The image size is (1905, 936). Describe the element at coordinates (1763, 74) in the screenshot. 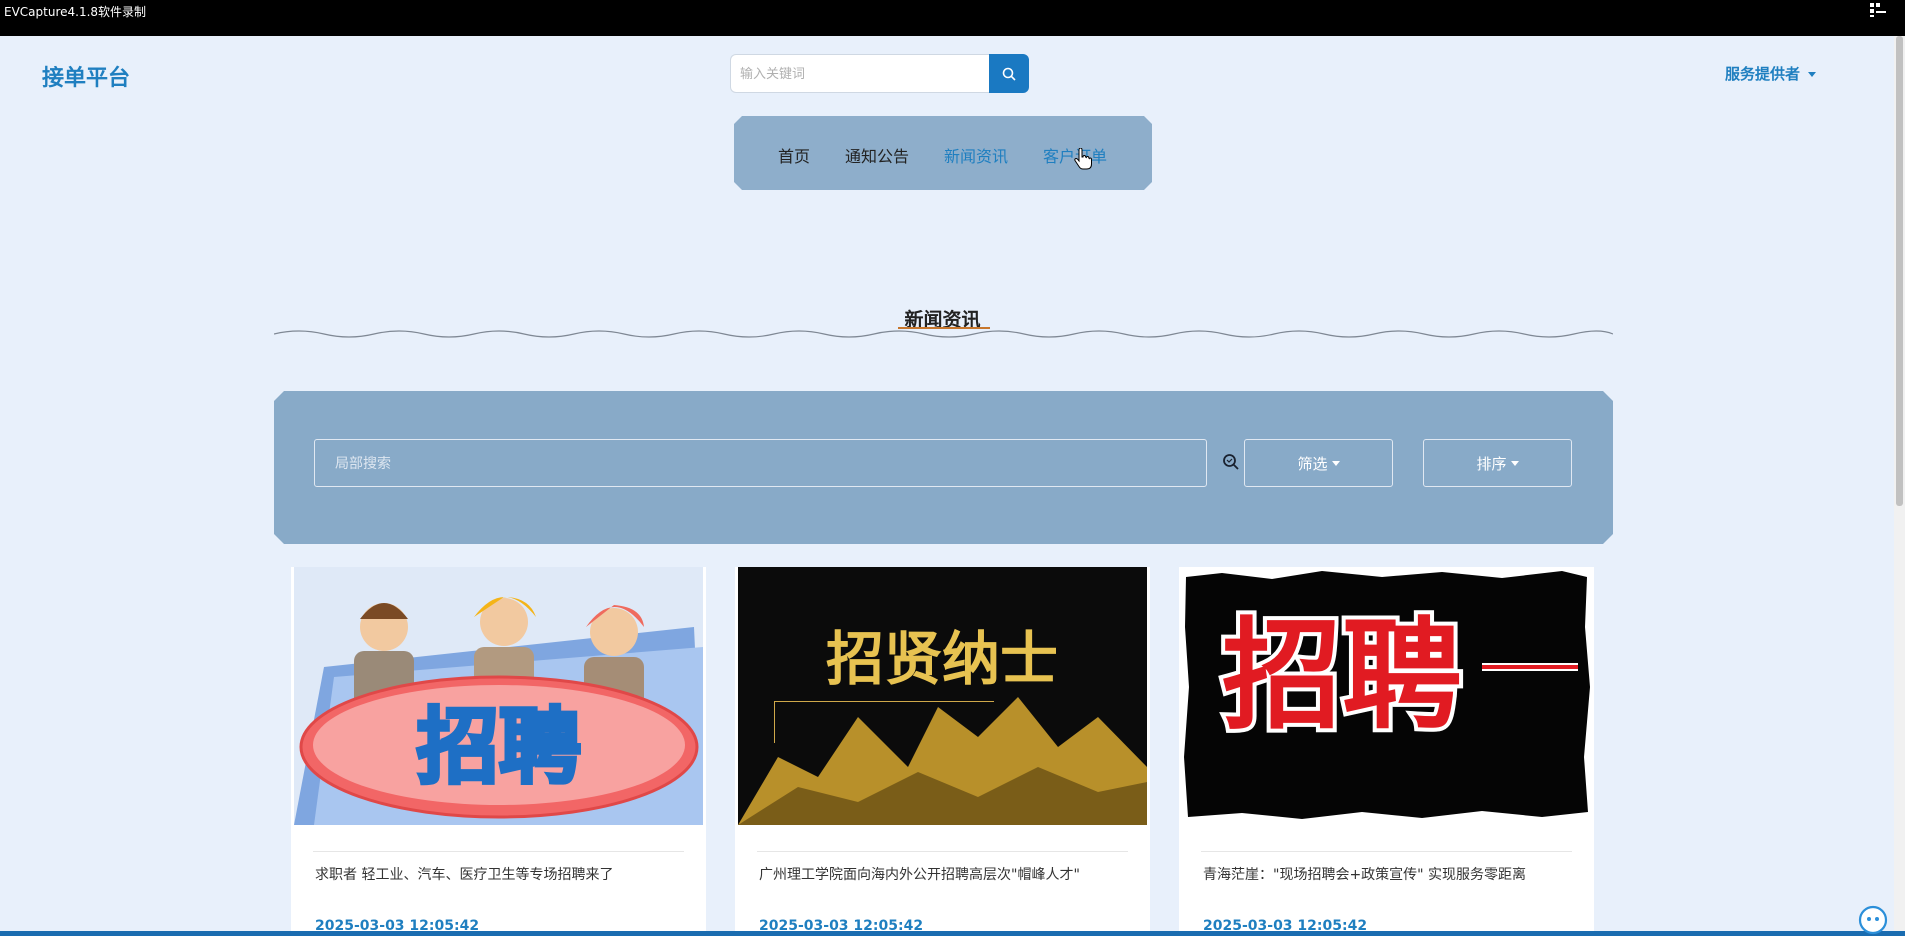

I see `provider-label: 服务提供者` at that location.